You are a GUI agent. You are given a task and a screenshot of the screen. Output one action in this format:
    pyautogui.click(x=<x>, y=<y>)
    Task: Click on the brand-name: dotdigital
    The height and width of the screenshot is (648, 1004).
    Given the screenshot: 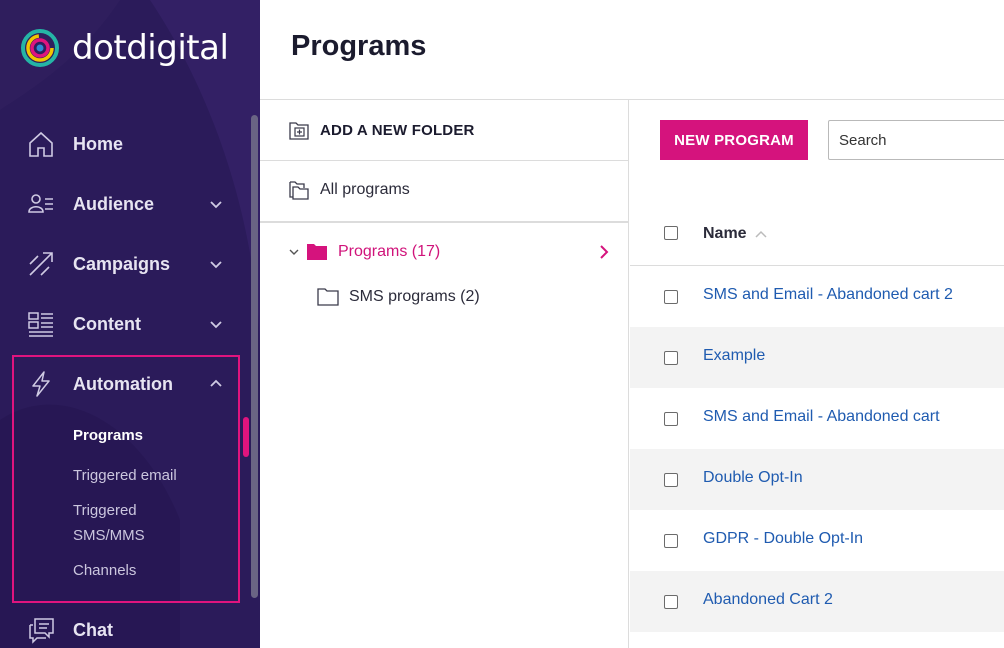 What is the action you would take?
    pyautogui.click(x=150, y=48)
    